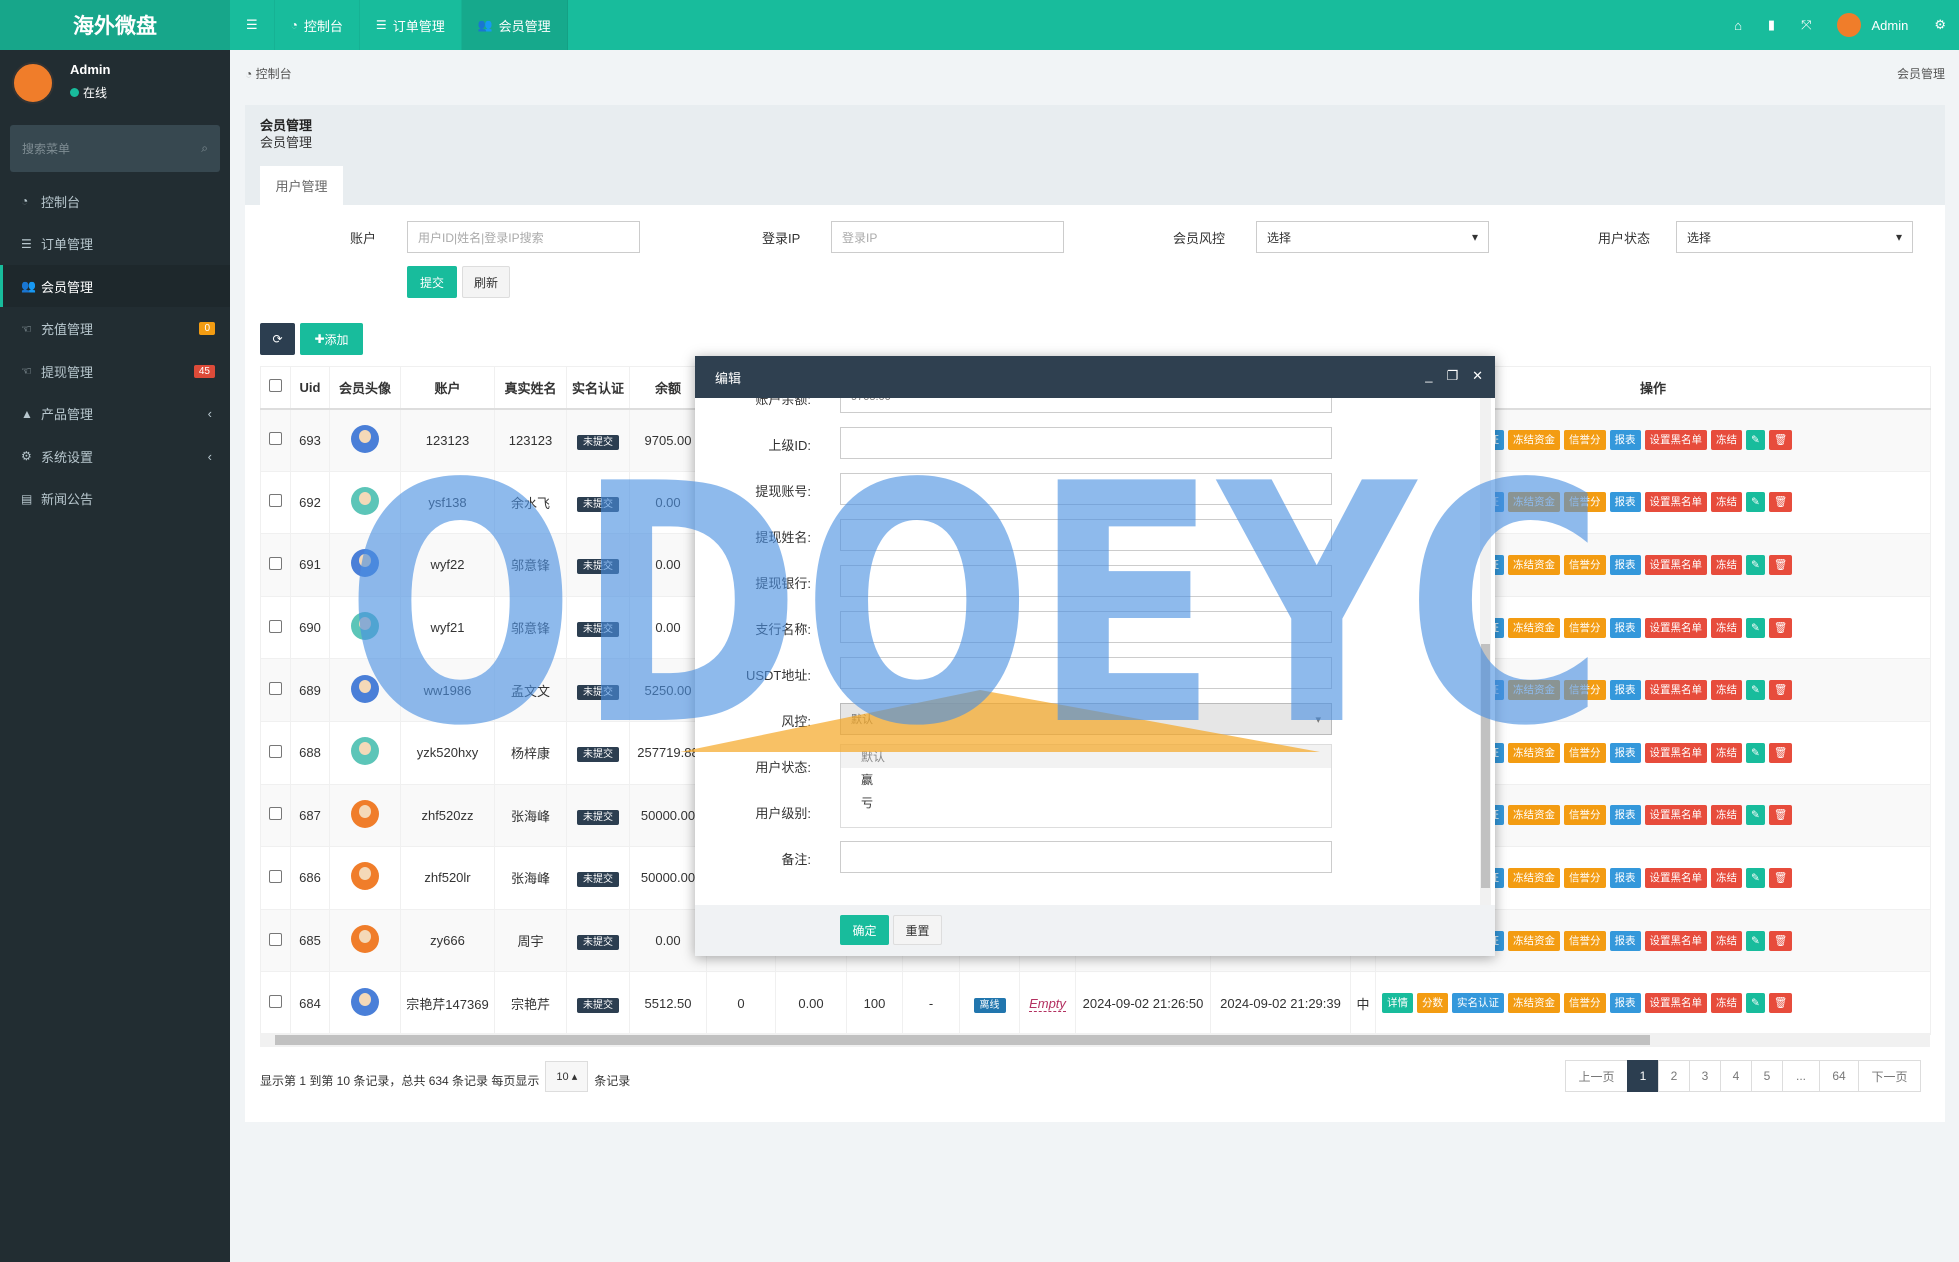  What do you see at coordinates (947, 237) in the screenshot?
I see `ip-input: 登录IP` at bounding box center [947, 237].